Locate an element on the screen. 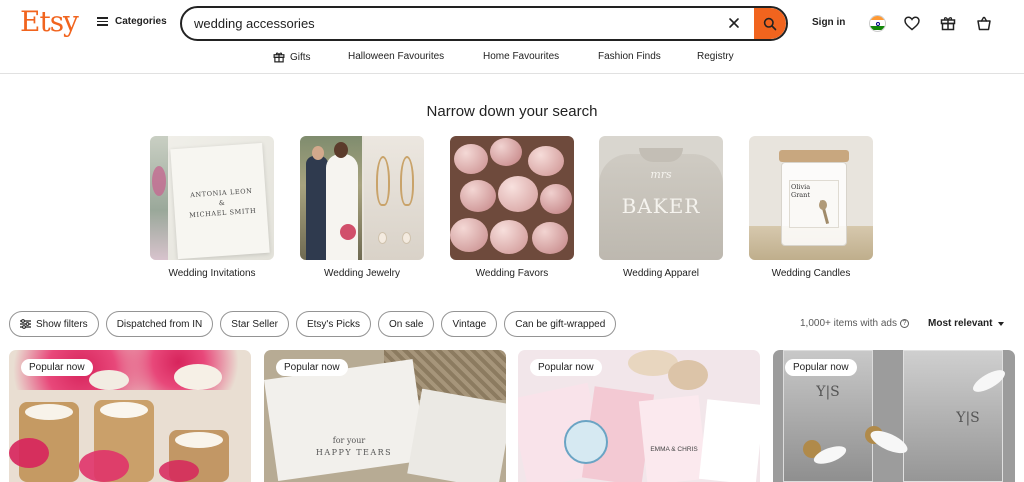 The height and width of the screenshot is (482, 1024). category-image: mrs BAKER is located at coordinates (661, 198).